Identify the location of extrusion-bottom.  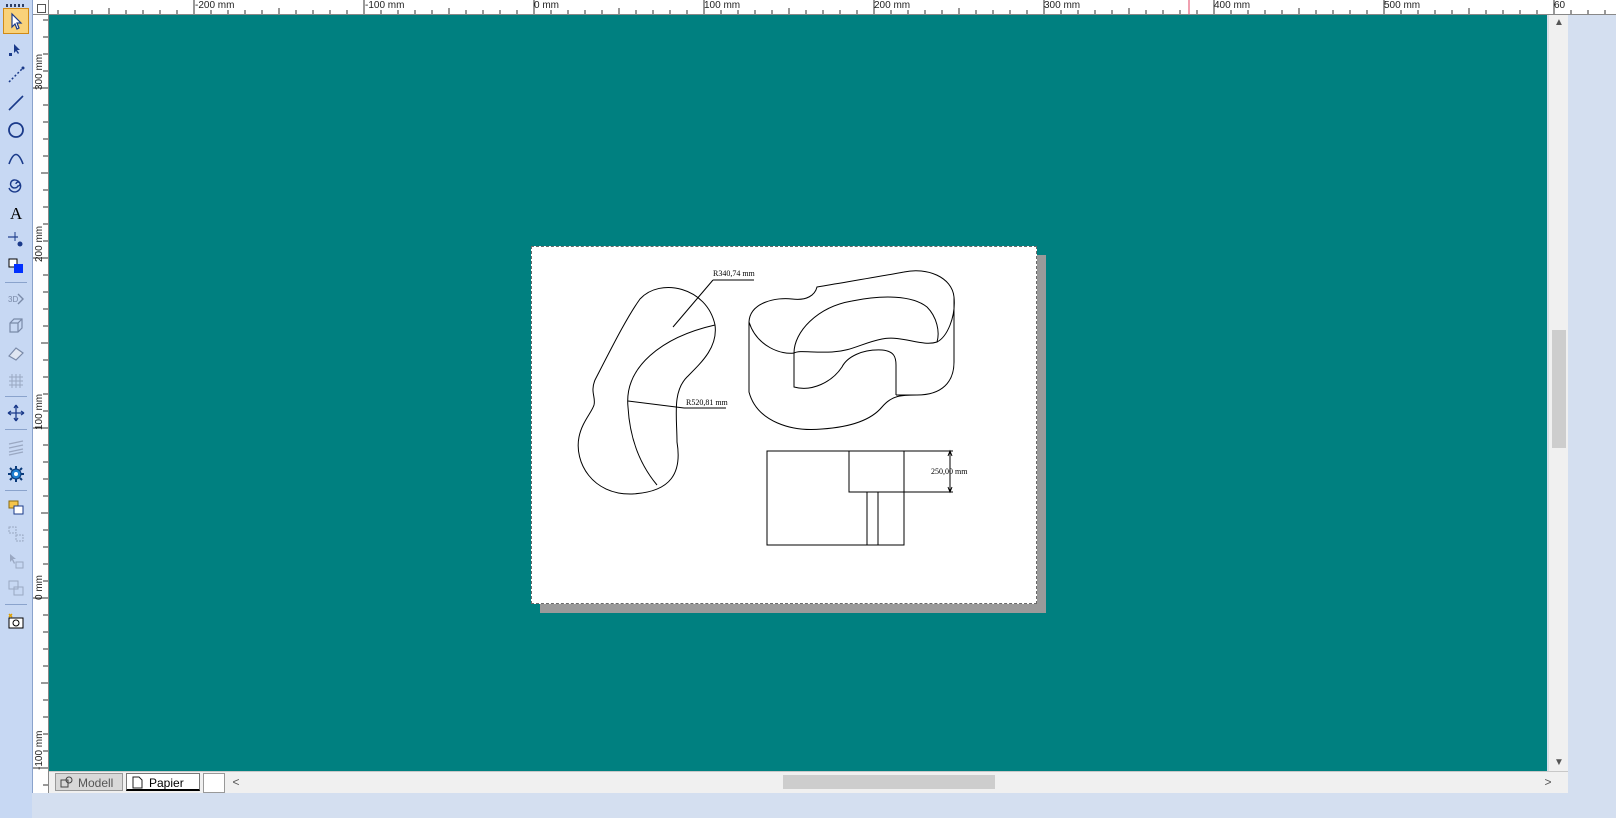
(851, 364).